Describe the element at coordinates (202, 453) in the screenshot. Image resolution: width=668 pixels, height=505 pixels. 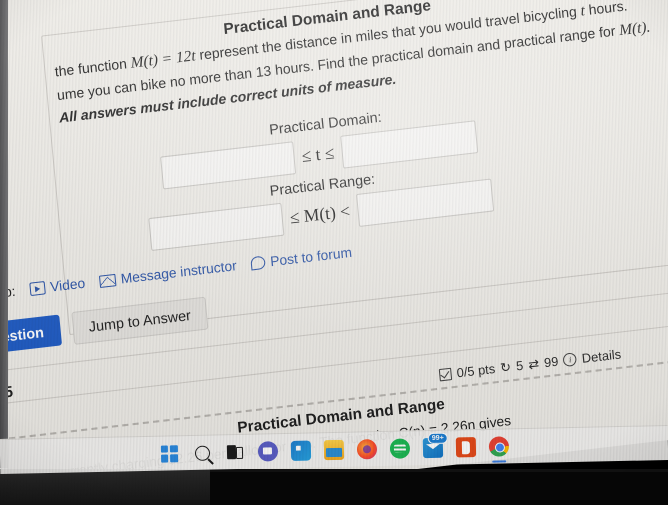
I see `search-icon` at that location.